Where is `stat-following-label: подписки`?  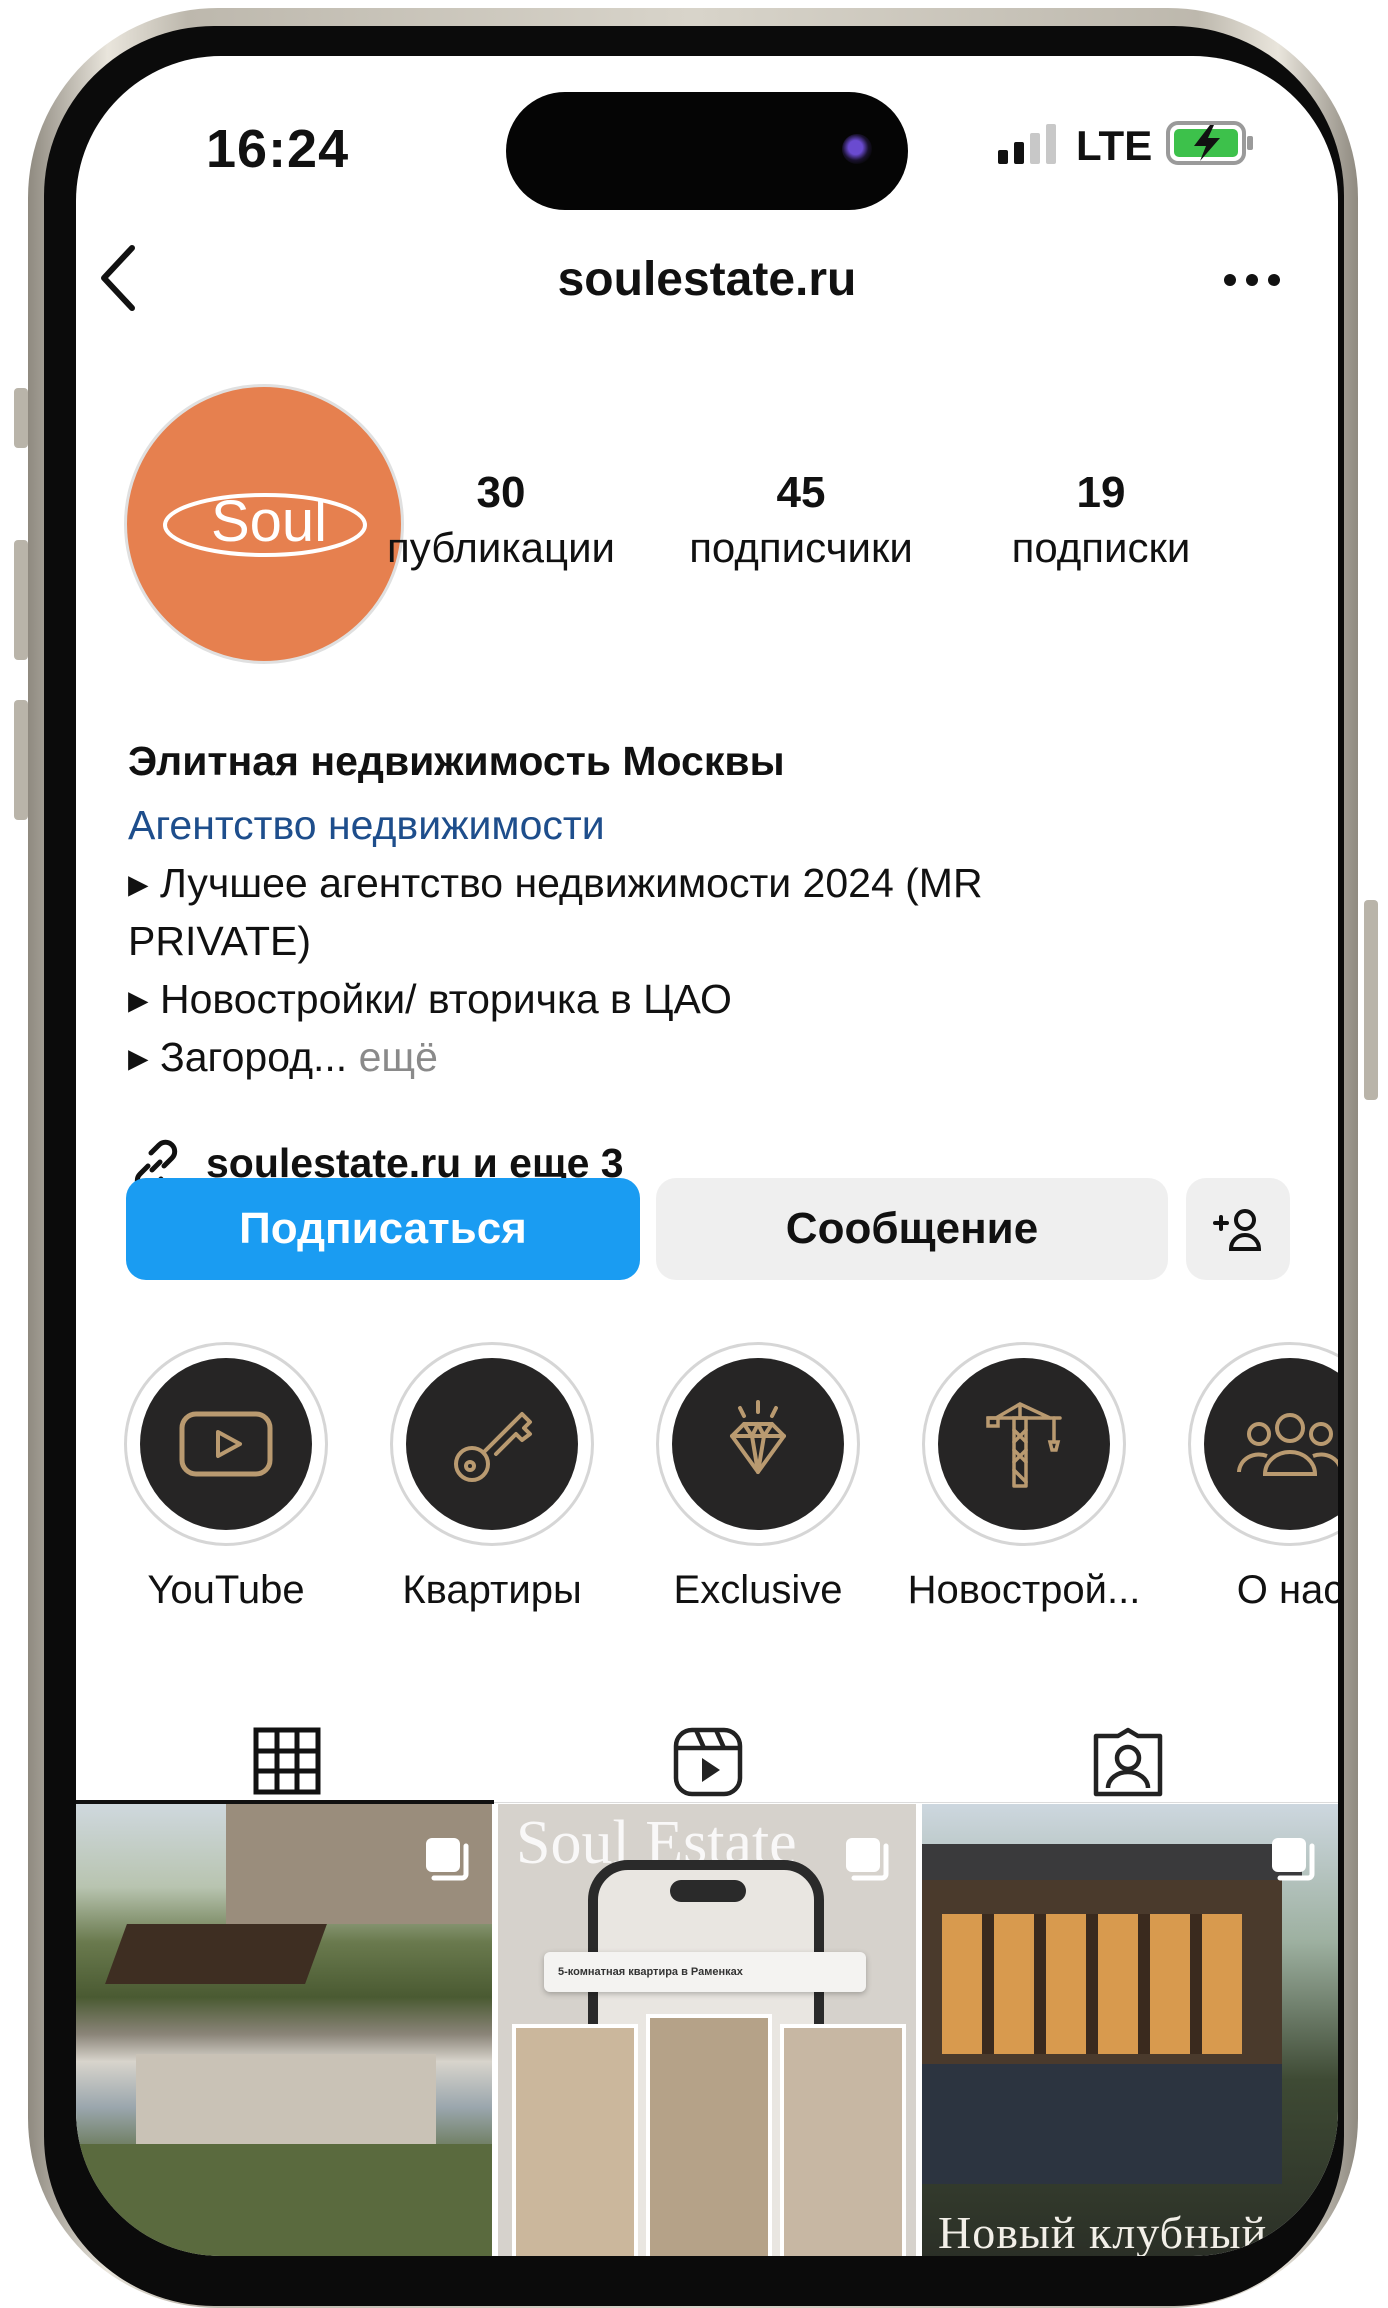 stat-following-label: подписки is located at coordinates (1101, 548).